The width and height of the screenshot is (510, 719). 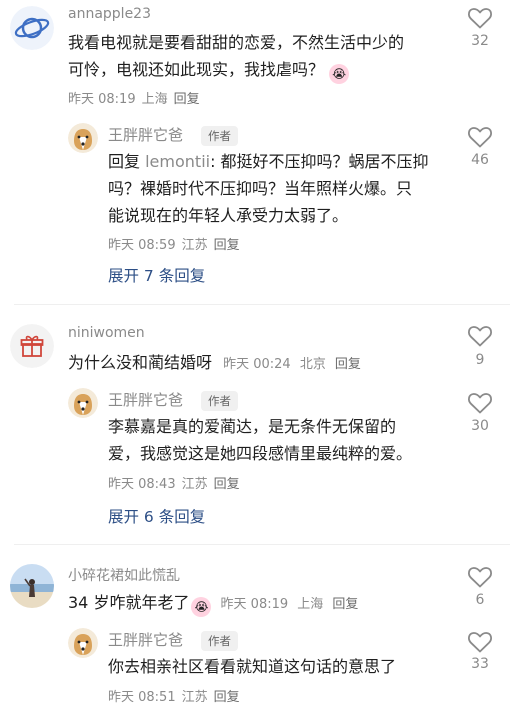 I want to click on gift-avatar-icon, so click(x=32, y=346).